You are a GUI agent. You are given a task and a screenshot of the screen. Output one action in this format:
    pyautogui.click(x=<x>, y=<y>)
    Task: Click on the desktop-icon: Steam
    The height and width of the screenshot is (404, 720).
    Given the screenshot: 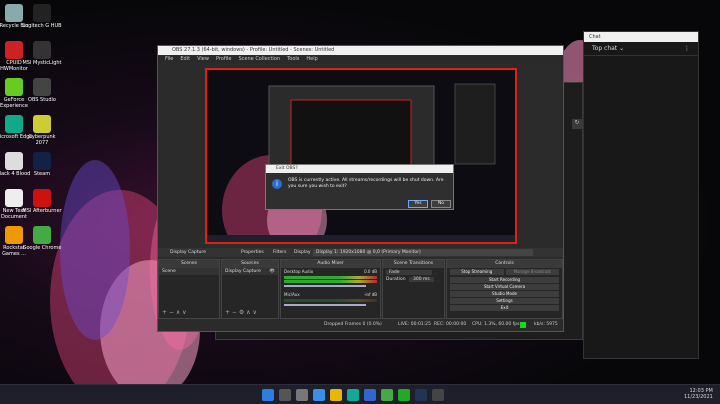 What is the action you would take?
    pyautogui.click(x=42, y=164)
    